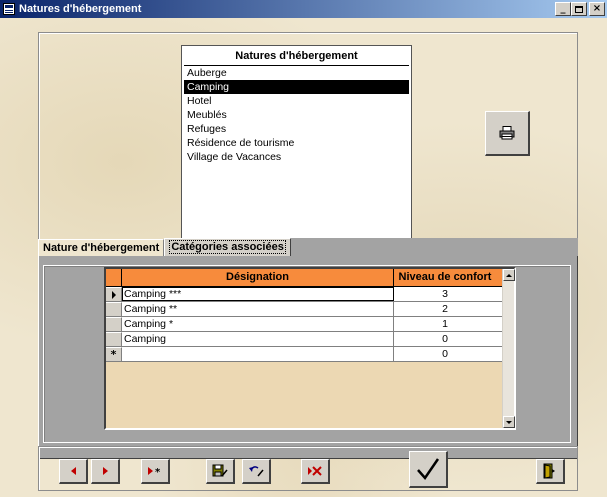 The width and height of the screenshot is (607, 497). Describe the element at coordinates (434, 247) in the screenshot. I see `tab-strip-fill` at that location.